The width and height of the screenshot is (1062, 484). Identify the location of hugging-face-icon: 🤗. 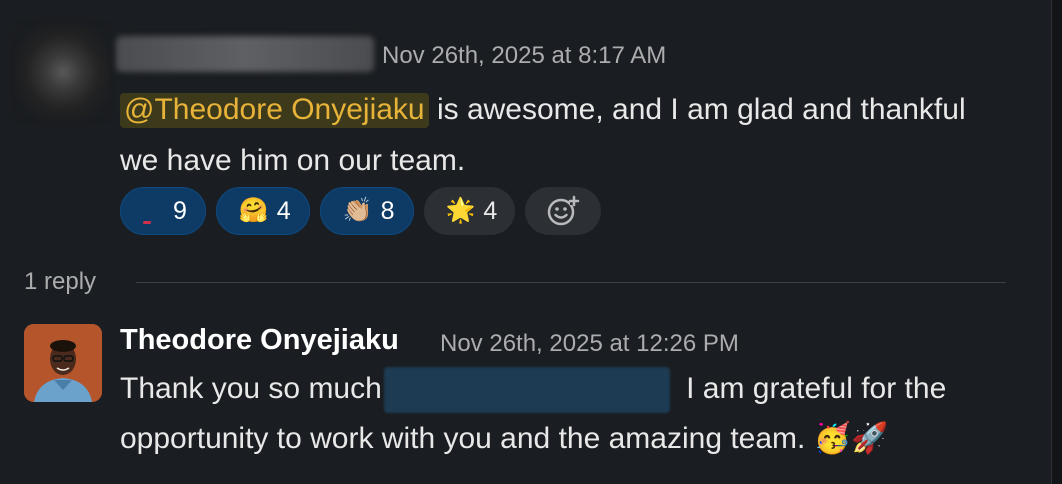
(253, 210).